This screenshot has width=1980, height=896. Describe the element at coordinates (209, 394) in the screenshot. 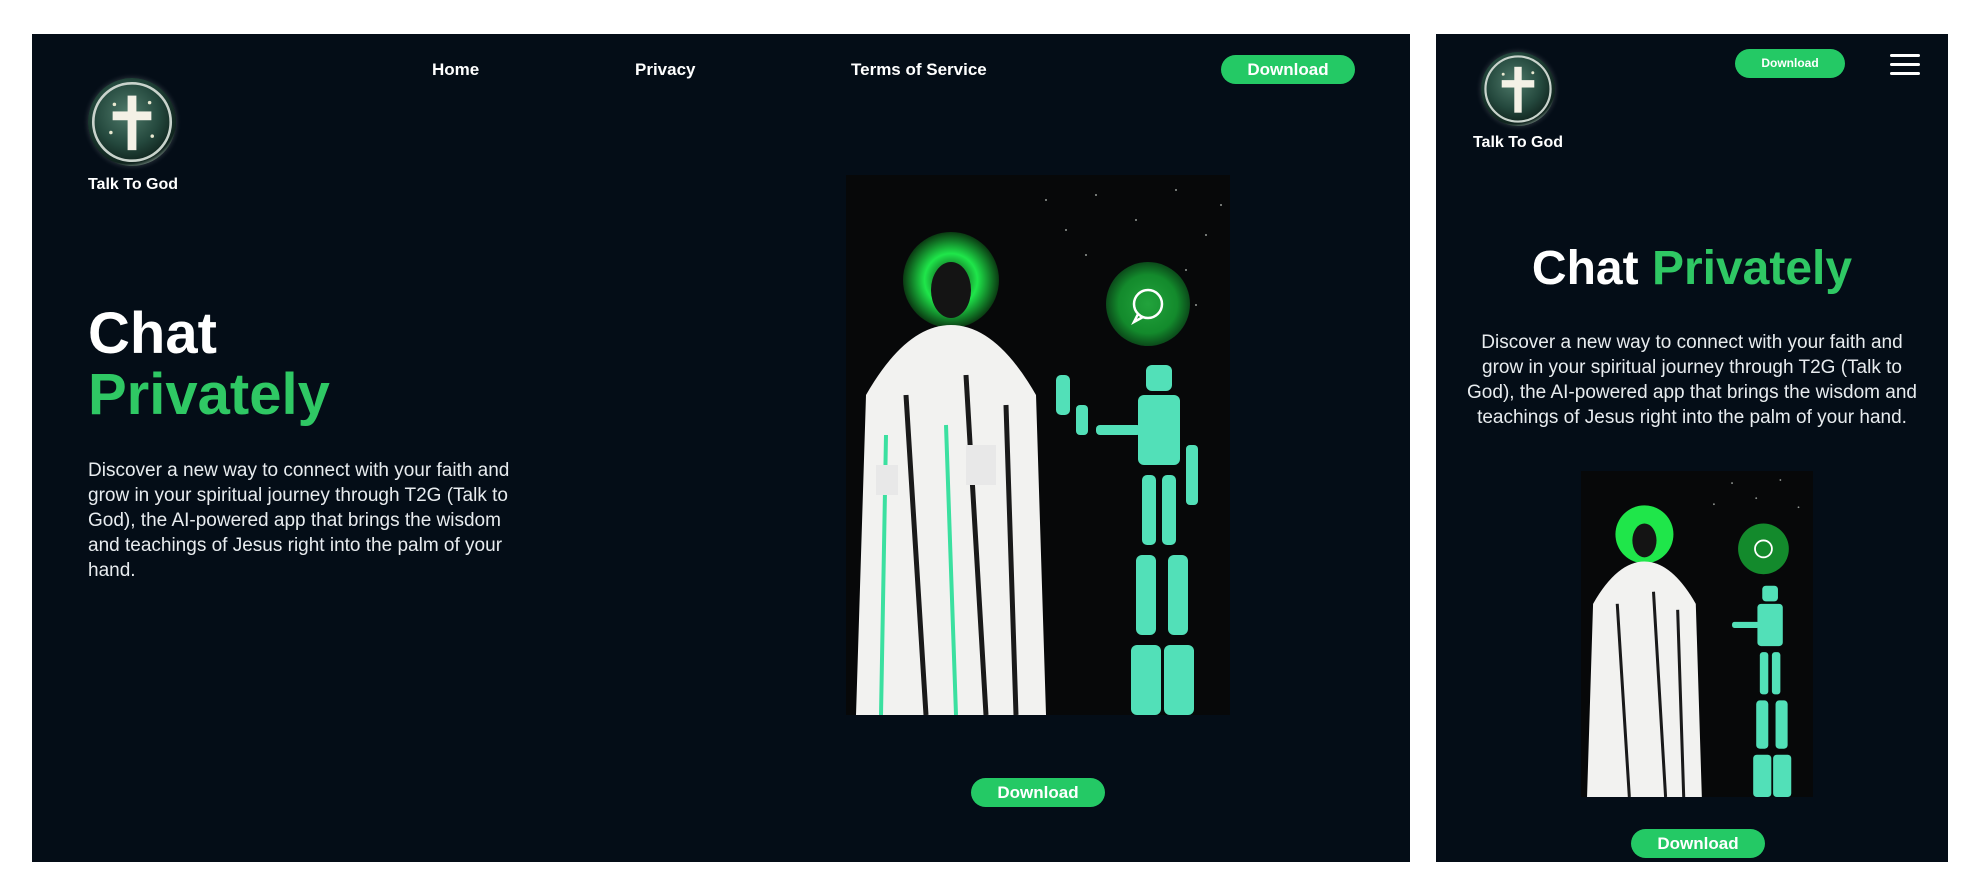

I see `hero-title-line2: Privately` at that location.